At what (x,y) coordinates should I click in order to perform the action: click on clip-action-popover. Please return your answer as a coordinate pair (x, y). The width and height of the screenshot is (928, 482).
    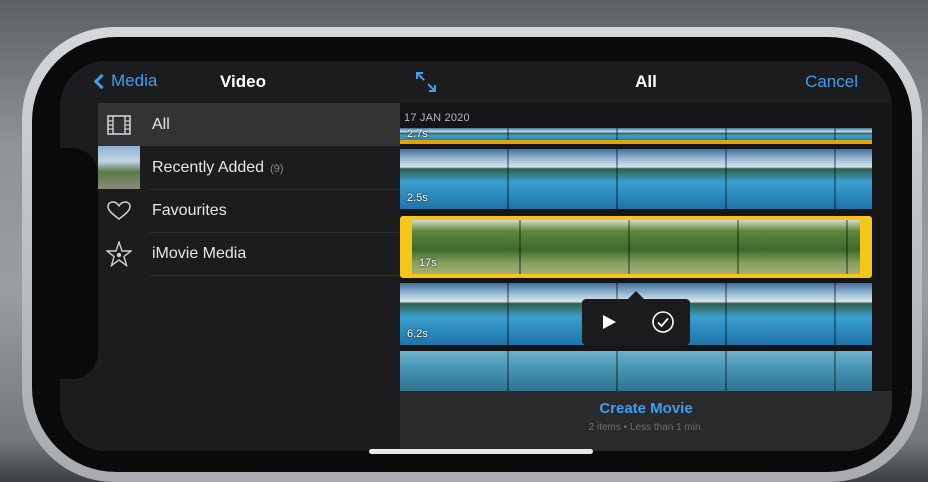
    Looking at the image, I should click on (636, 318).